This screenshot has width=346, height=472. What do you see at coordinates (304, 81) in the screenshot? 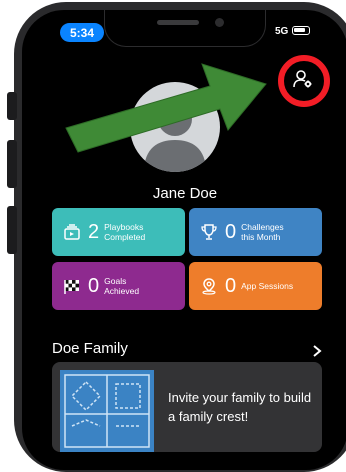
I see `annotation-highlight-ring` at bounding box center [304, 81].